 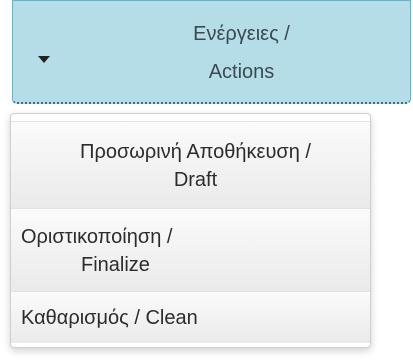 I want to click on menu-item-draft-label-english: Draft, so click(x=195, y=180).